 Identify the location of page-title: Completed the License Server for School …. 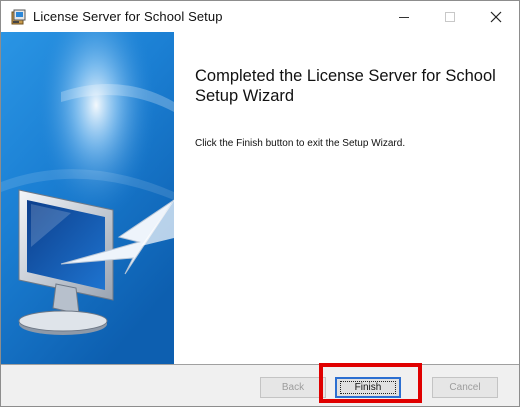
(345, 86).